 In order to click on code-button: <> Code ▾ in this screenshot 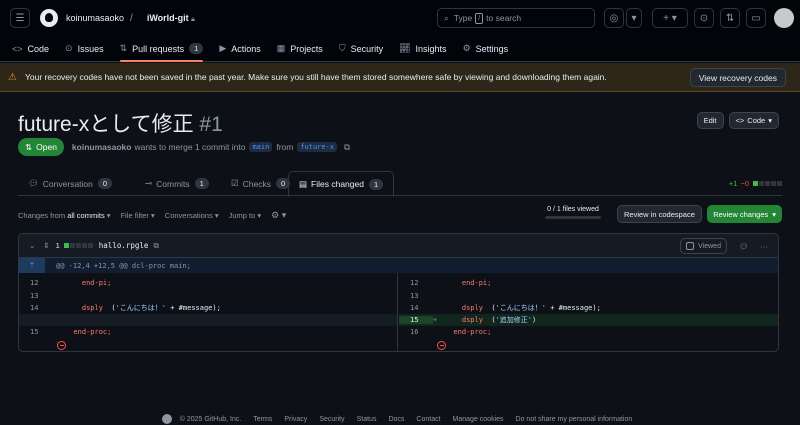, I will do `click(753, 120)`.